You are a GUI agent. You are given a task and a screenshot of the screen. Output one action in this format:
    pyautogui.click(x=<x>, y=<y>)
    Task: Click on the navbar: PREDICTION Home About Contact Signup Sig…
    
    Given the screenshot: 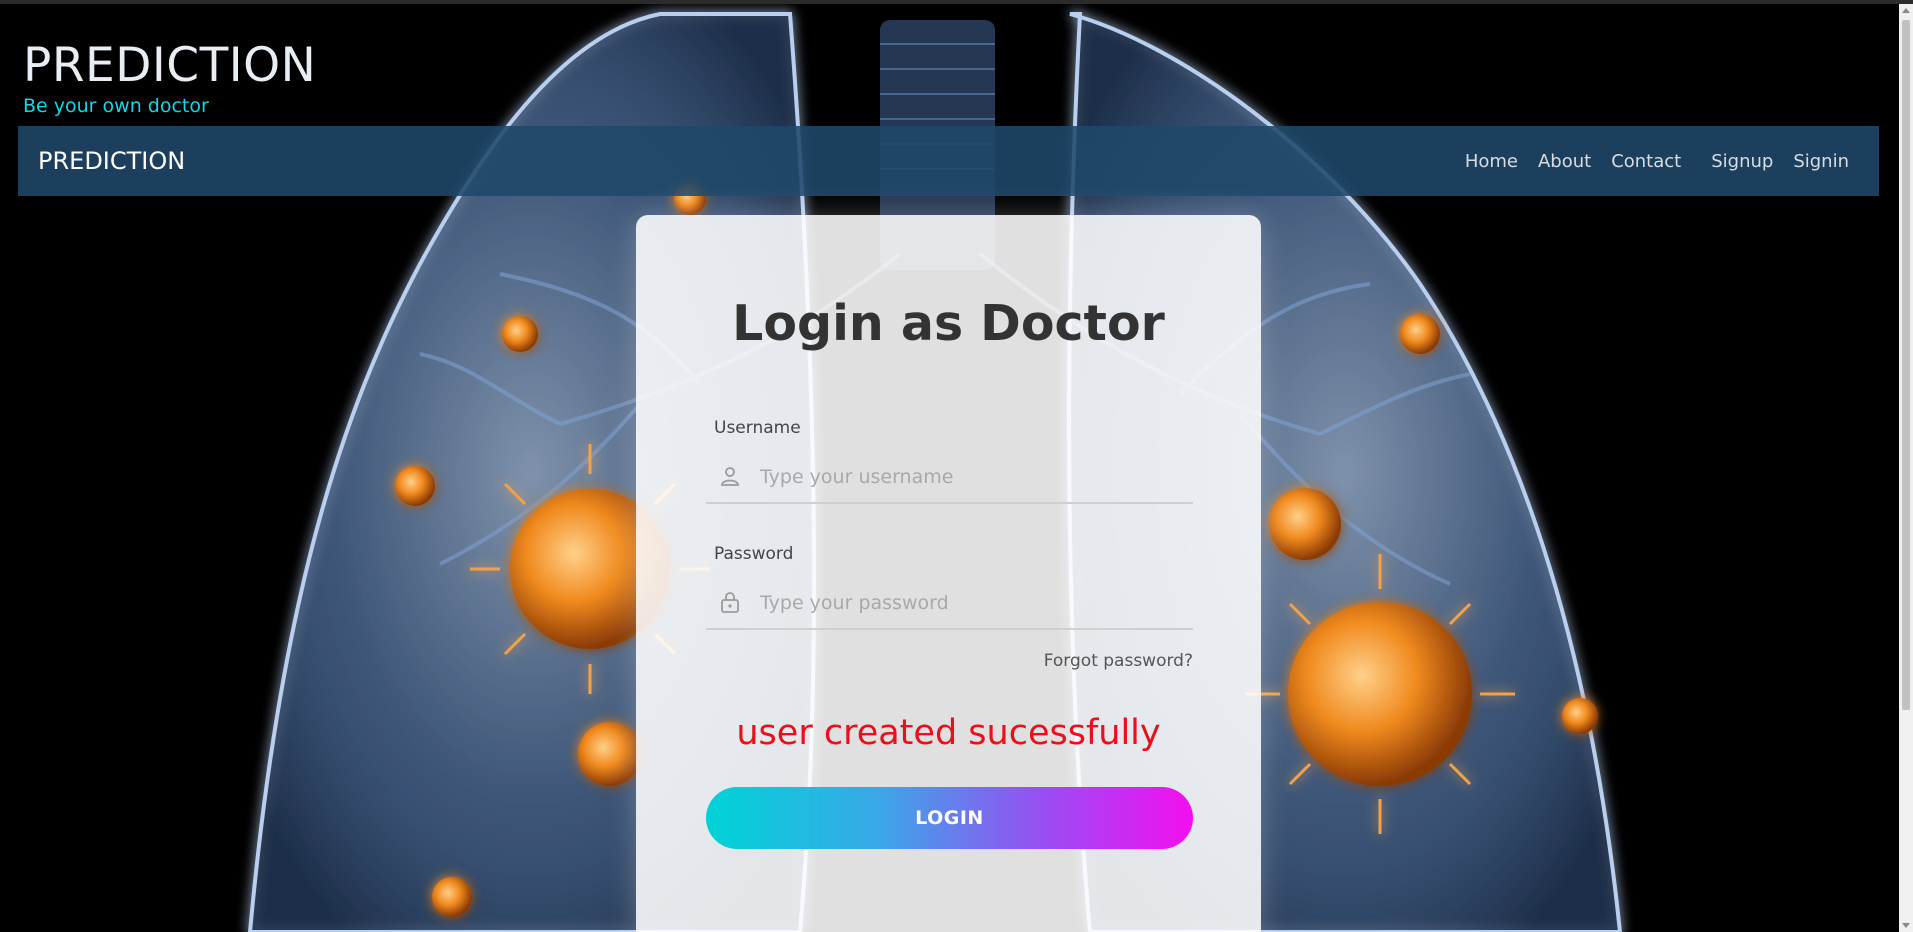 What is the action you would take?
    pyautogui.click(x=948, y=161)
    